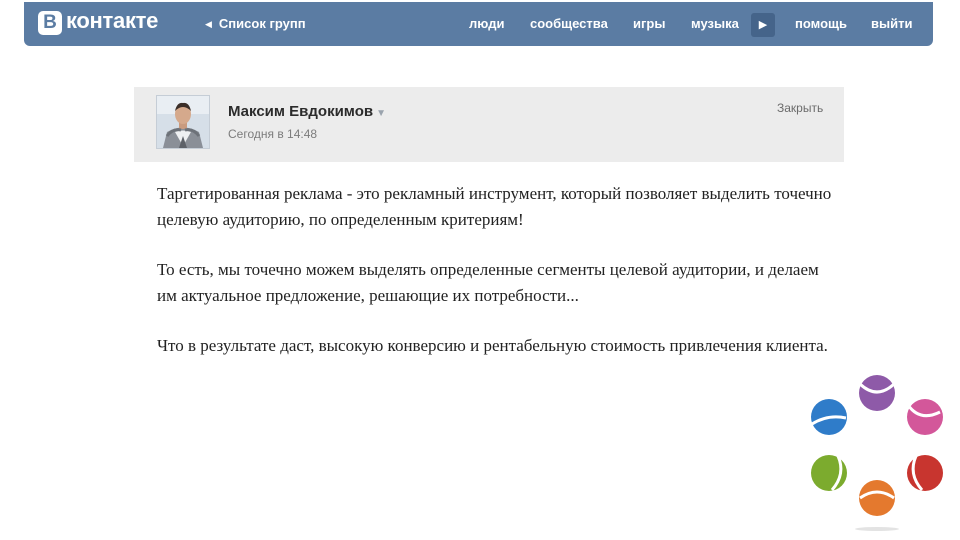 The height and width of the screenshot is (540, 960). What do you see at coordinates (569, 23) in the screenshot?
I see `nav-communities: сообщества` at bounding box center [569, 23].